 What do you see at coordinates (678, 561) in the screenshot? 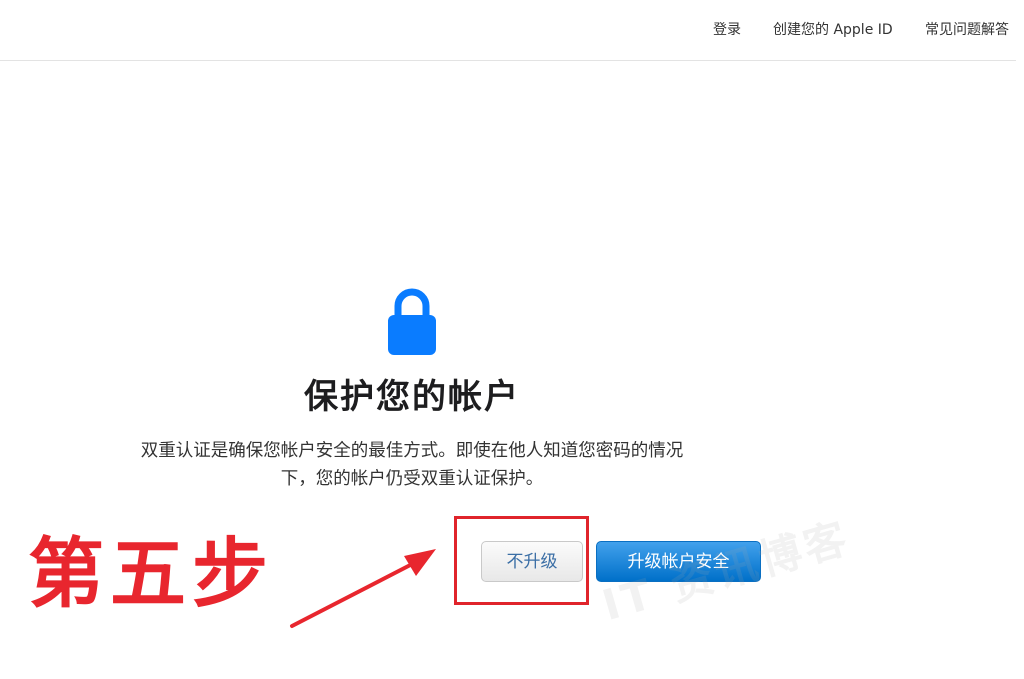
I see `upgrade-security-button: 升级帐户安全` at bounding box center [678, 561].